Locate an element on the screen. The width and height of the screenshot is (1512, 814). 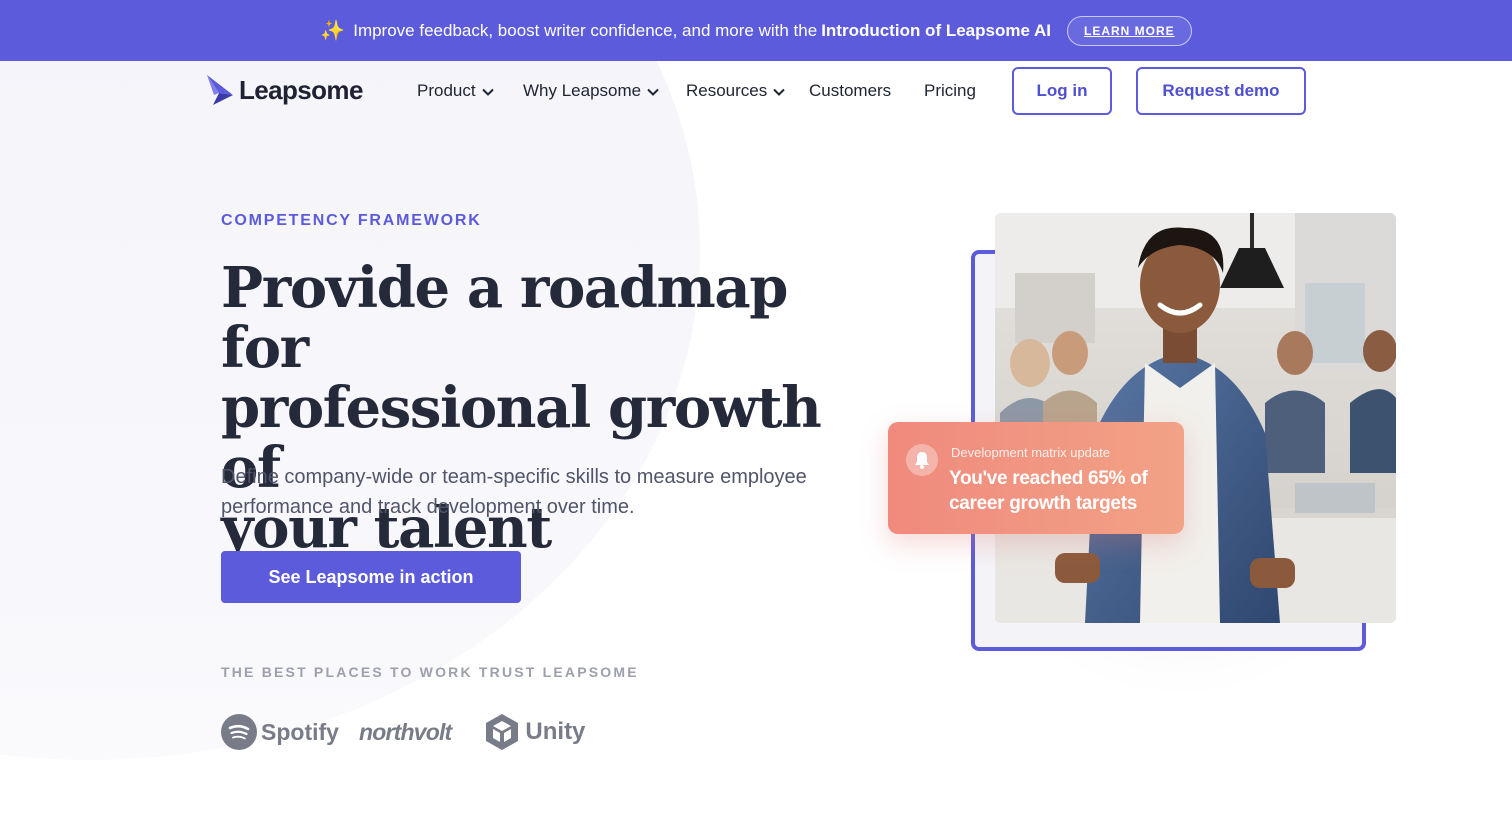
leapsome-logo: Leapsome is located at coordinates (284, 90).